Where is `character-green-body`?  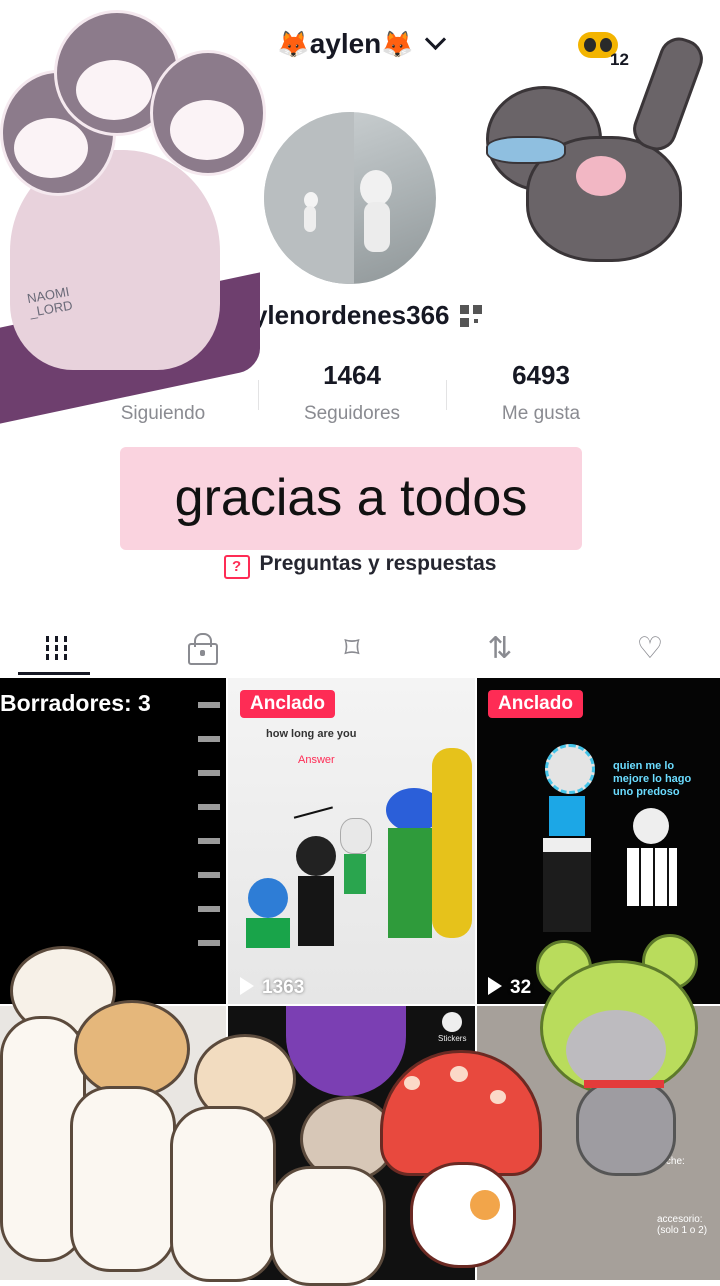 character-green-body is located at coordinates (355, 874).